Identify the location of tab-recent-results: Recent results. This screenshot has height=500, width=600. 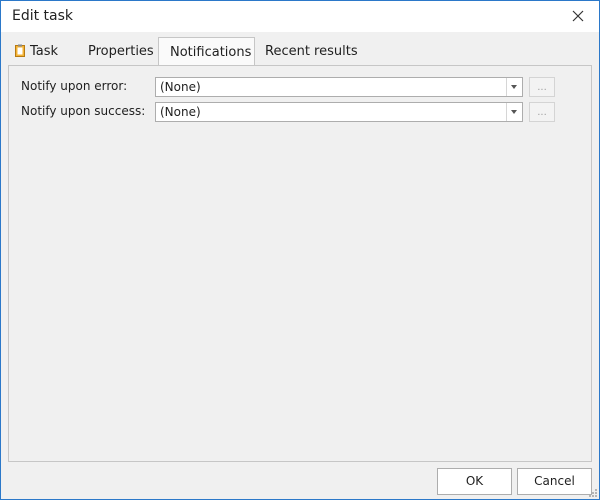
(311, 52).